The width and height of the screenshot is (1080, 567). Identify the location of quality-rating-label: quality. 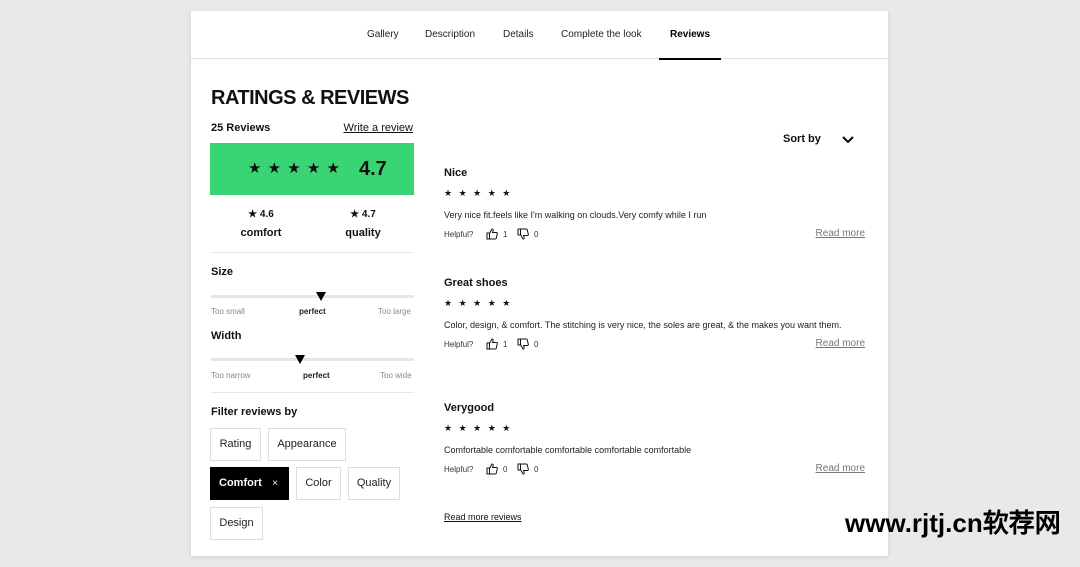
(363, 233).